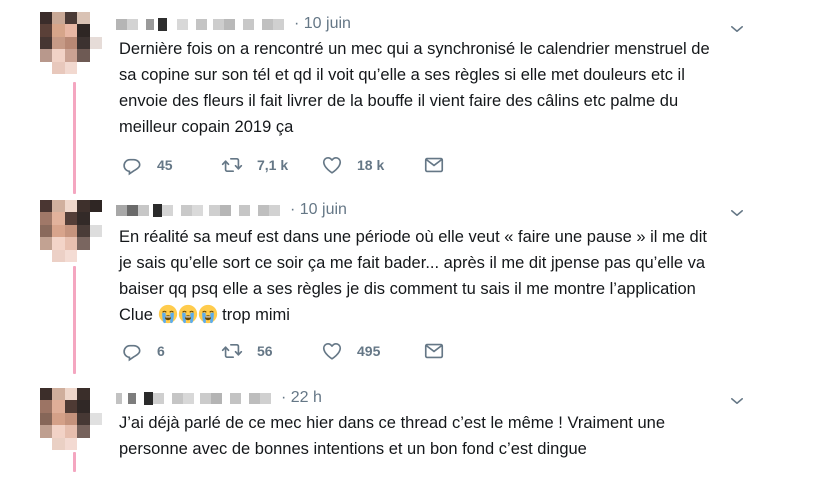 The height and width of the screenshot is (496, 814). I want to click on tweet-timestamp: · 22 h, so click(301, 398).